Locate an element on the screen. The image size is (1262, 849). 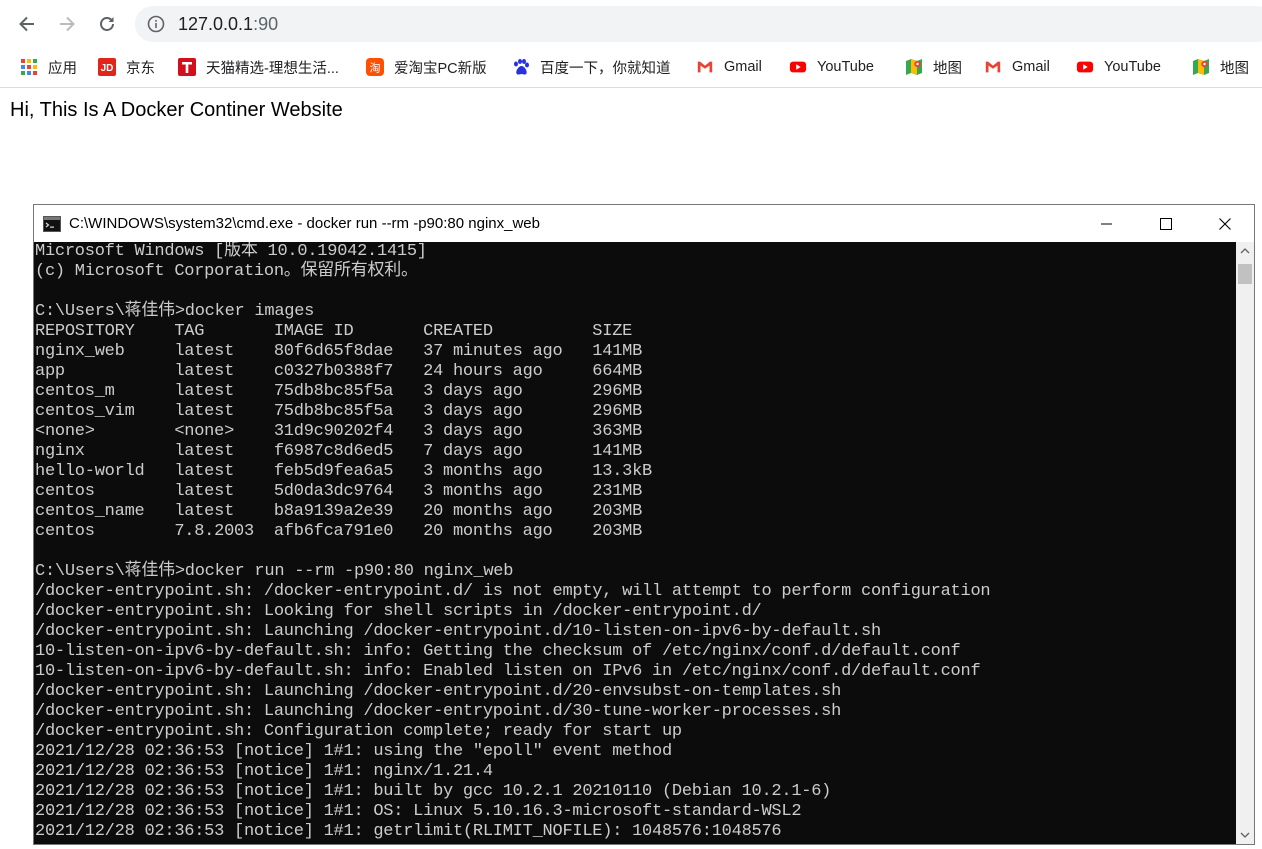
forward-button is located at coordinates (67, 24).